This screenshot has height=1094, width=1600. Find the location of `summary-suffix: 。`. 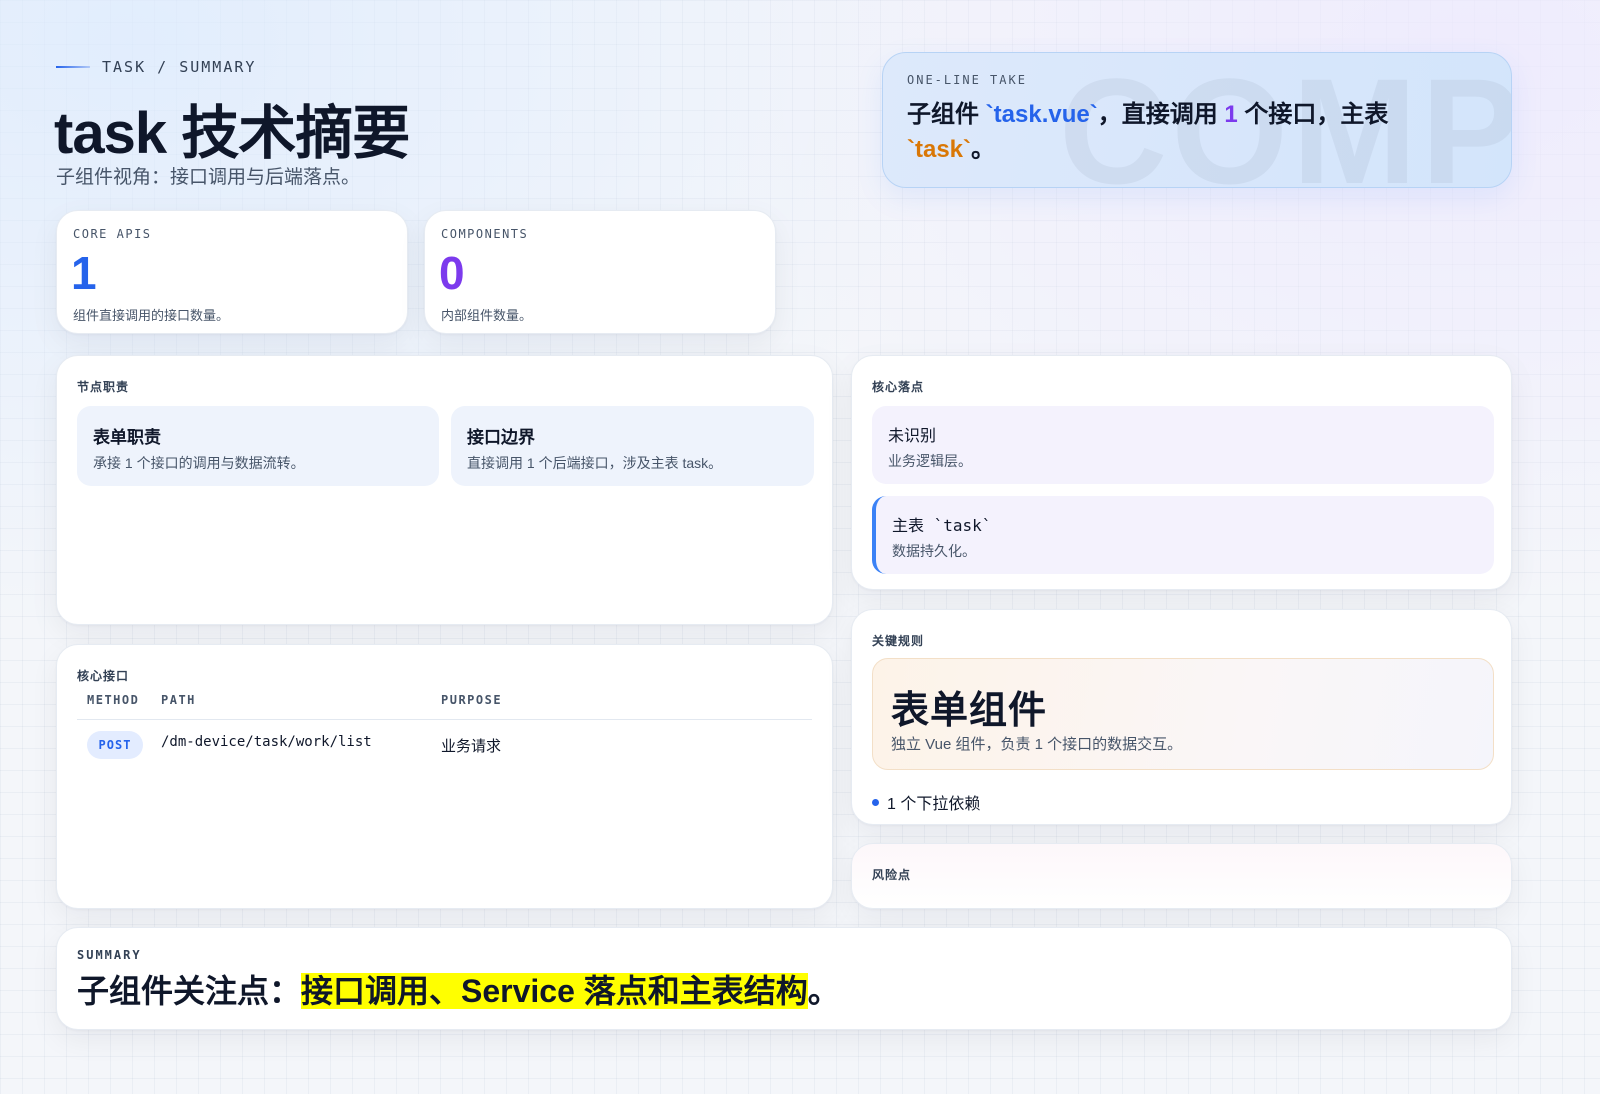

summary-suffix: 。 is located at coordinates (823, 991).